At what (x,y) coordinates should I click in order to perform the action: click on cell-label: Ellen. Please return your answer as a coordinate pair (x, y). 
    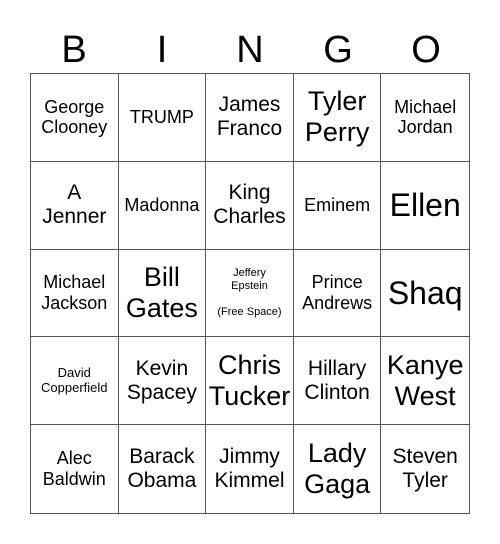
    Looking at the image, I should click on (425, 204).